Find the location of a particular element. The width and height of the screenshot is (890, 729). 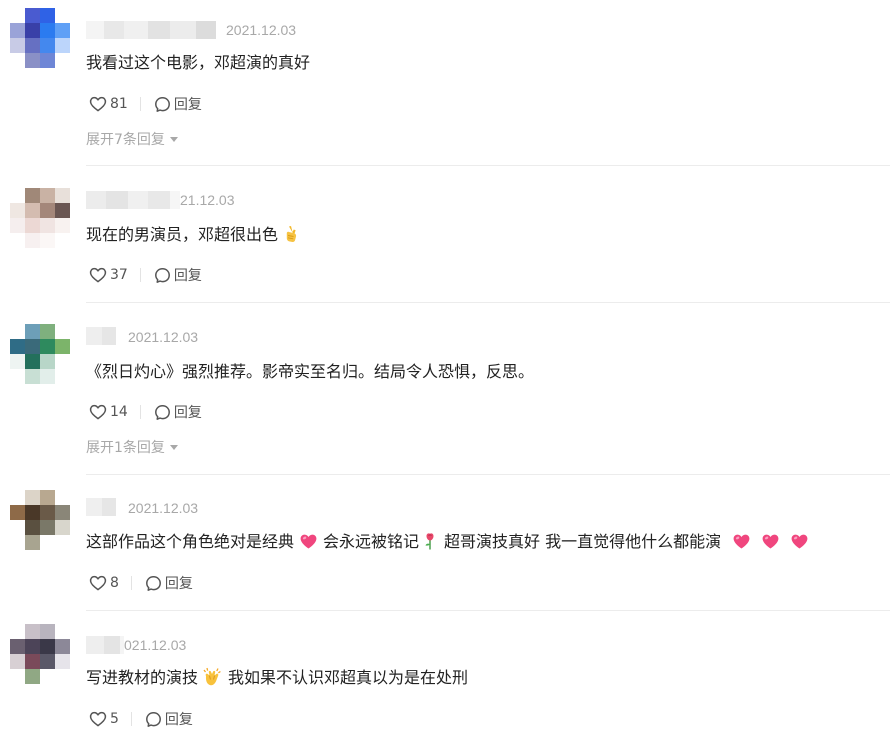

like-button: 37 is located at coordinates (108, 275).